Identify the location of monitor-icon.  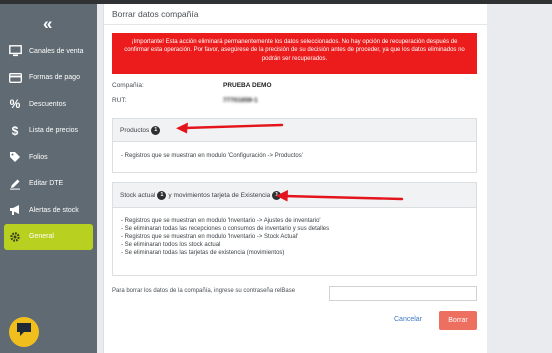
(15, 51).